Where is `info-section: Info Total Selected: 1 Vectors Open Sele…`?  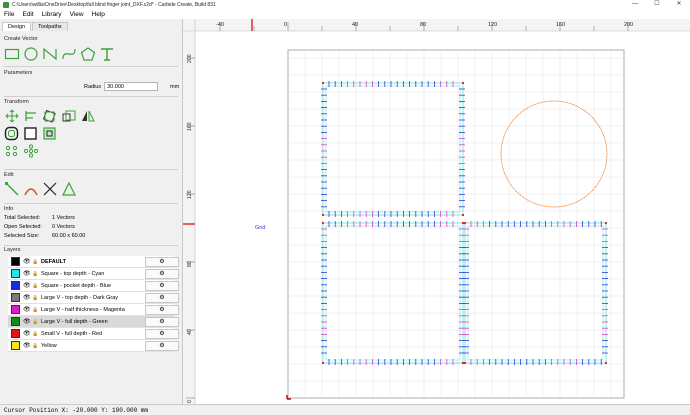 info-section: Info Total Selected: 1 Vectors Open Sele… is located at coordinates (91, 224).